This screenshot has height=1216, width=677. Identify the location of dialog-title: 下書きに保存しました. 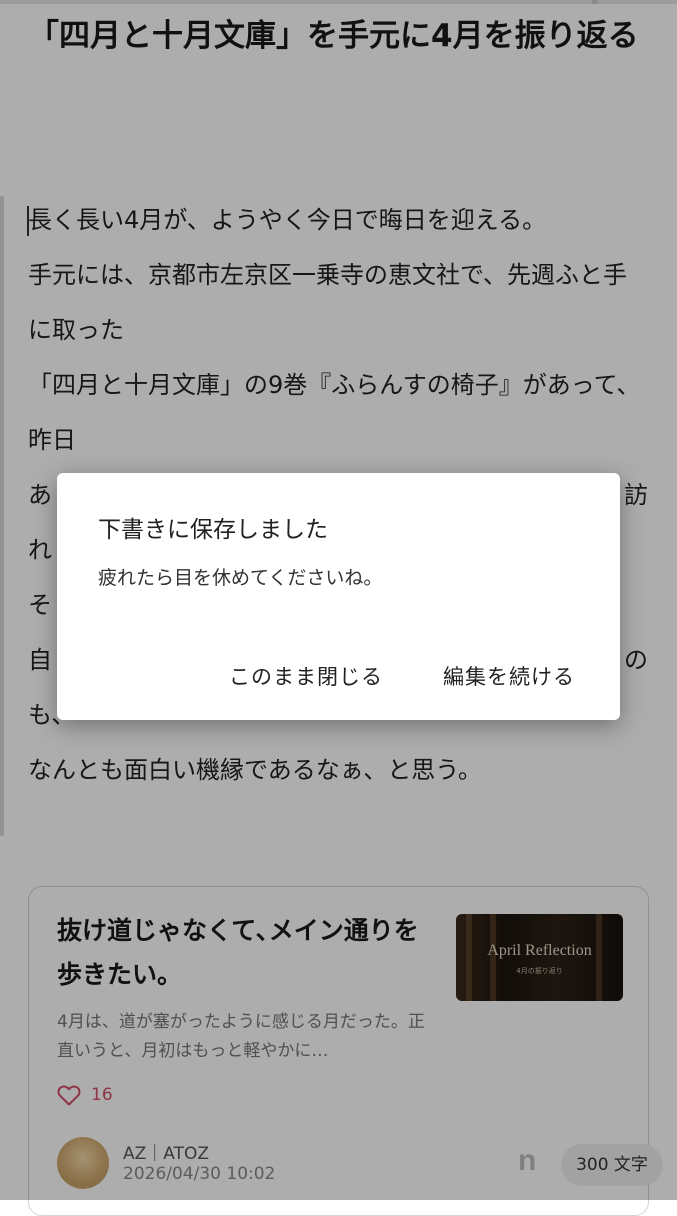
(213, 530).